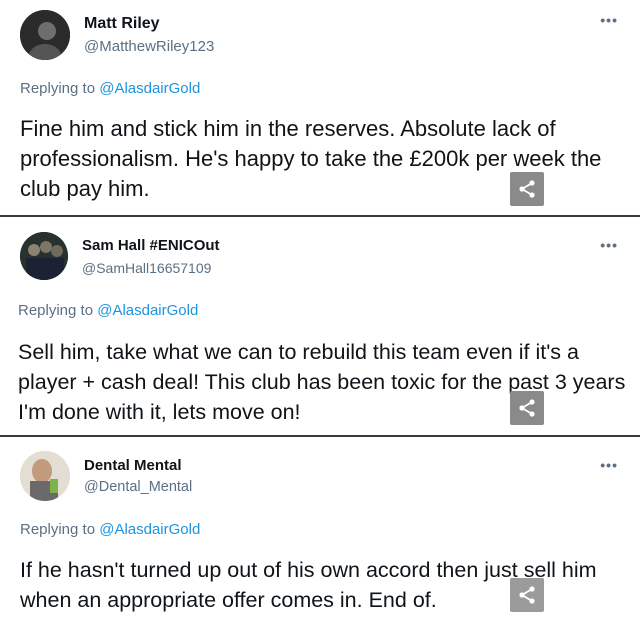 Image resolution: width=640 pixels, height=623 pixels. Describe the element at coordinates (151, 245) in the screenshot. I see `display-name: Sam Hall #ENICOut` at that location.